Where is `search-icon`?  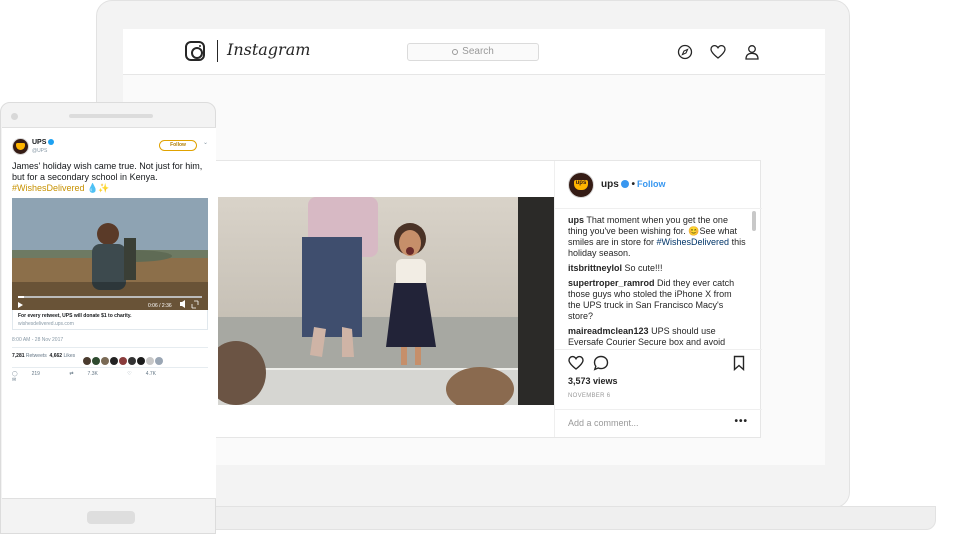 search-icon is located at coordinates (455, 52).